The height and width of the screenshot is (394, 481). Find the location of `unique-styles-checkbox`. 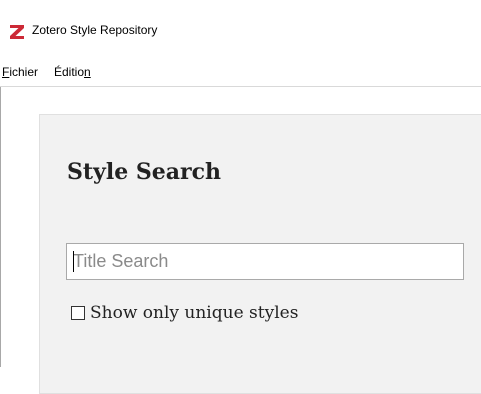

unique-styles-checkbox is located at coordinates (78, 313).